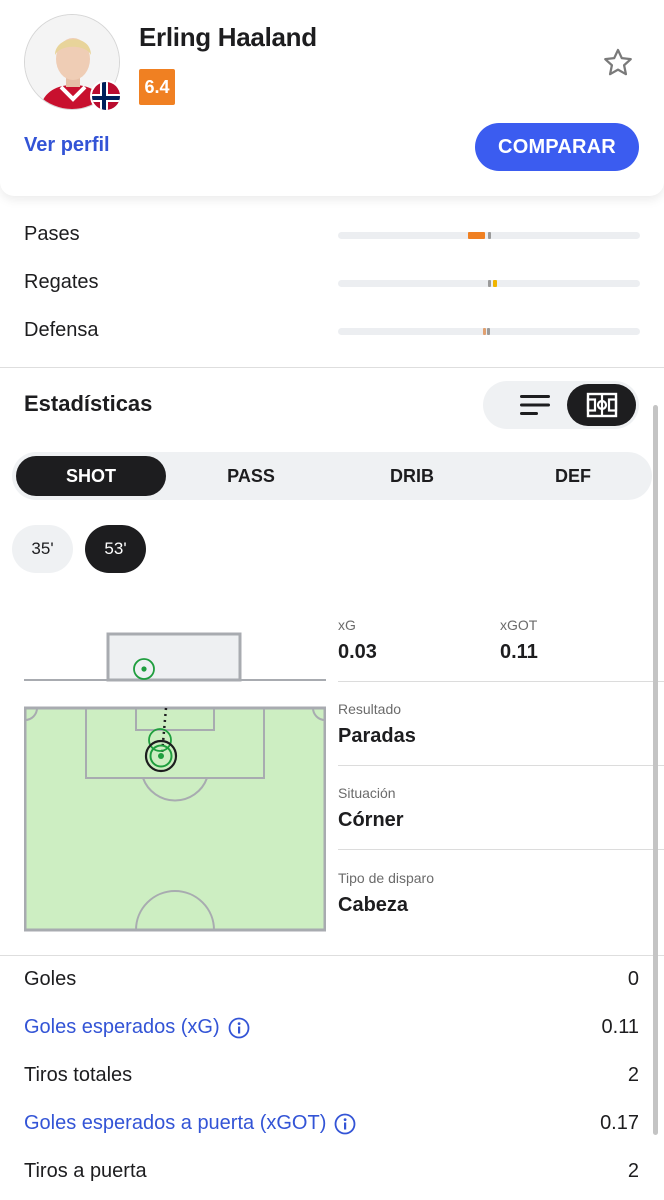 The image size is (664, 1200). What do you see at coordinates (373, 905) in the screenshot?
I see `shot-type-value: Cabeza` at bounding box center [373, 905].